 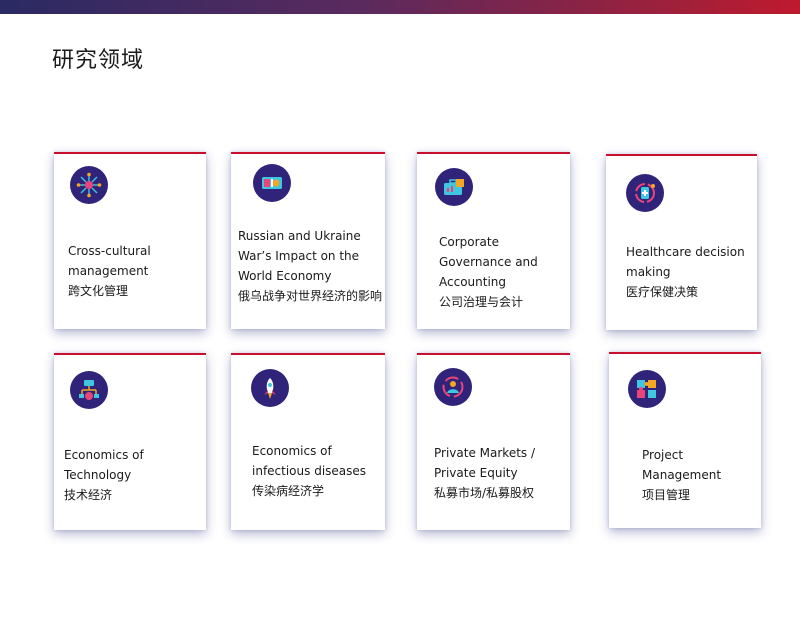 What do you see at coordinates (130, 441) in the screenshot?
I see `card-economics-technology: Economics of Technology 技术经济` at bounding box center [130, 441].